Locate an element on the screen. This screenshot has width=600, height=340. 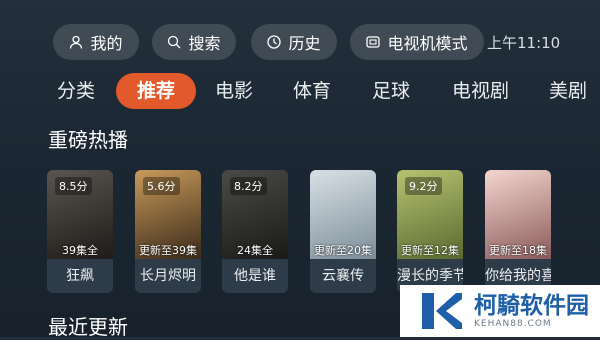
kehan-logo-icon is located at coordinates (442, 311).